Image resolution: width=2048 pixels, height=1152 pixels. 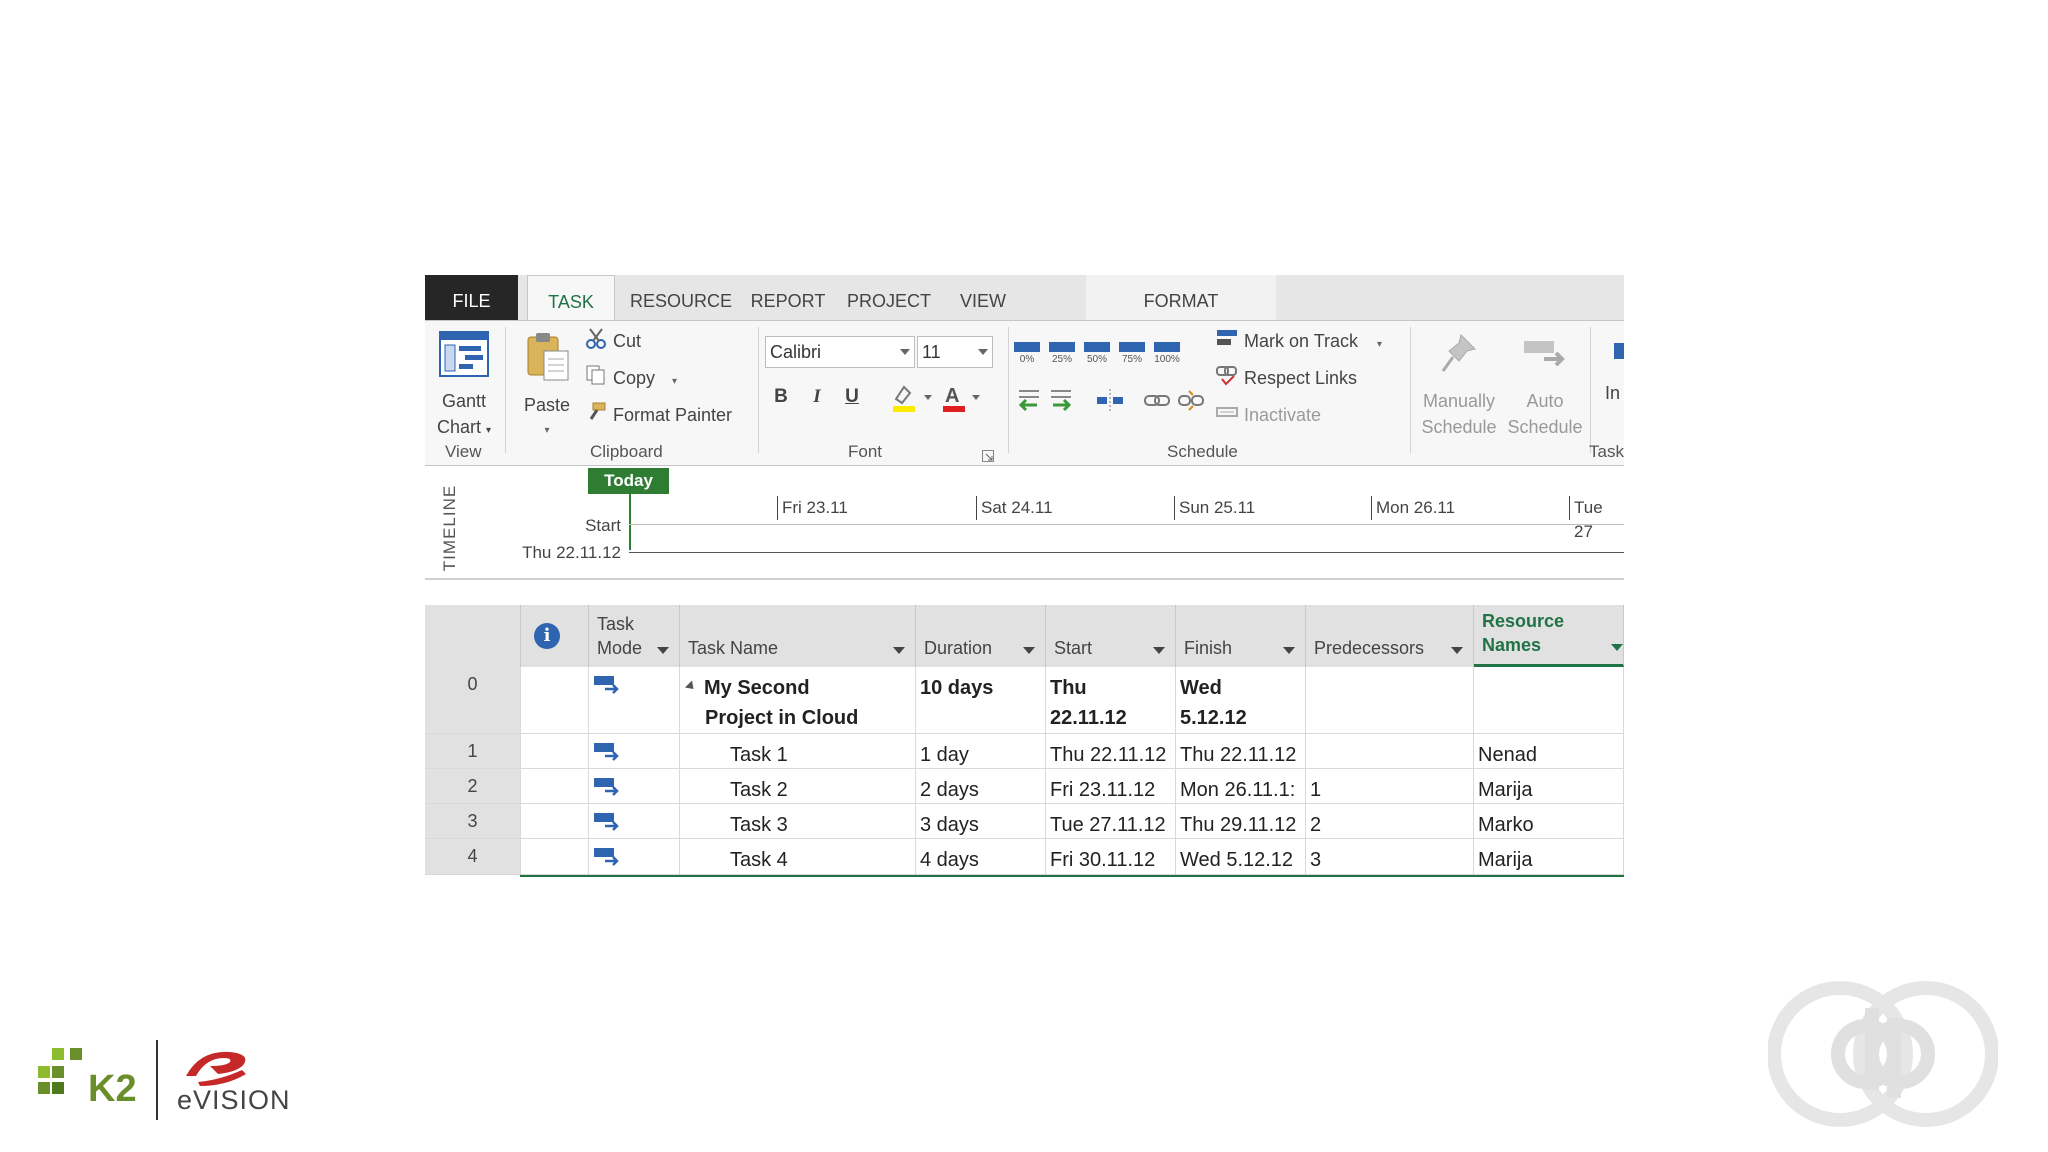 I want to click on insert-task-button: In, so click(x=1612, y=393).